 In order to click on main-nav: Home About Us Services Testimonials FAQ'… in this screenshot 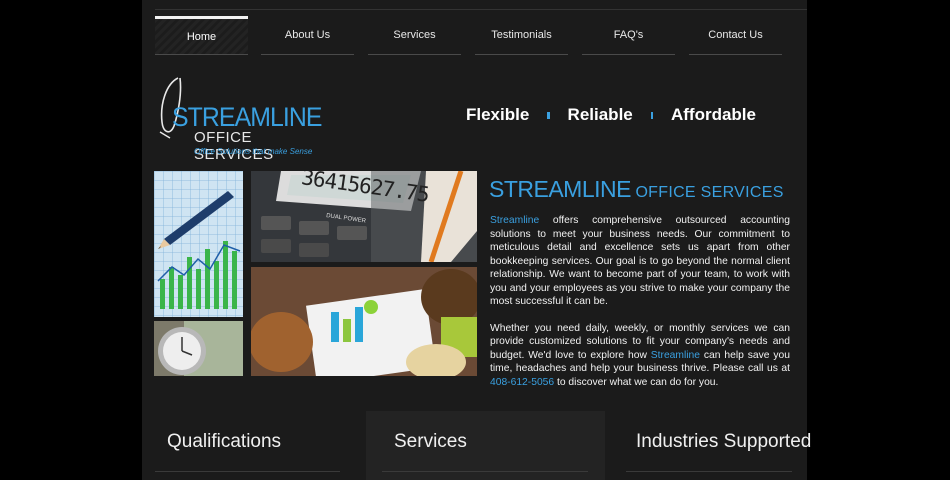, I will do `click(475, 36)`.